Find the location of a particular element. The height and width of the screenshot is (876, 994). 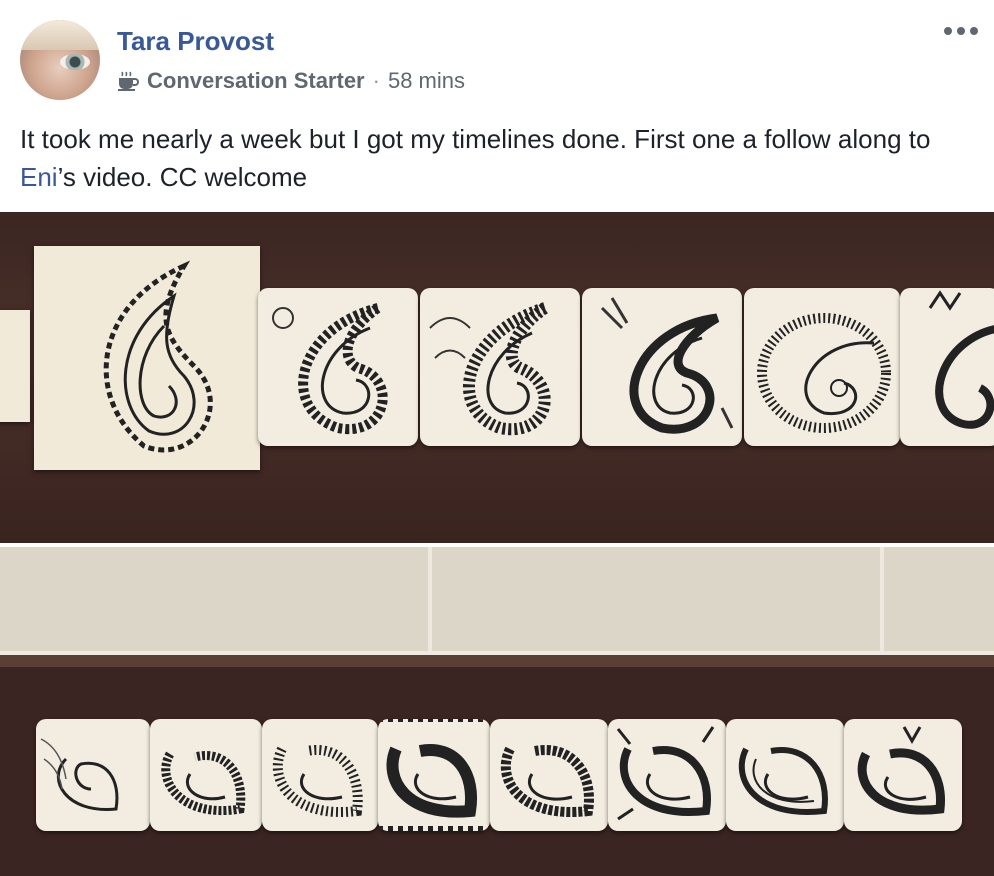

mention-link: Eni is located at coordinates (39, 177).